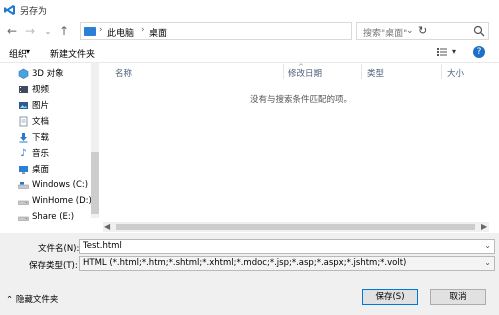  What do you see at coordinates (55, 137) in the screenshot?
I see `nav-item-downloads: 下载` at bounding box center [55, 137].